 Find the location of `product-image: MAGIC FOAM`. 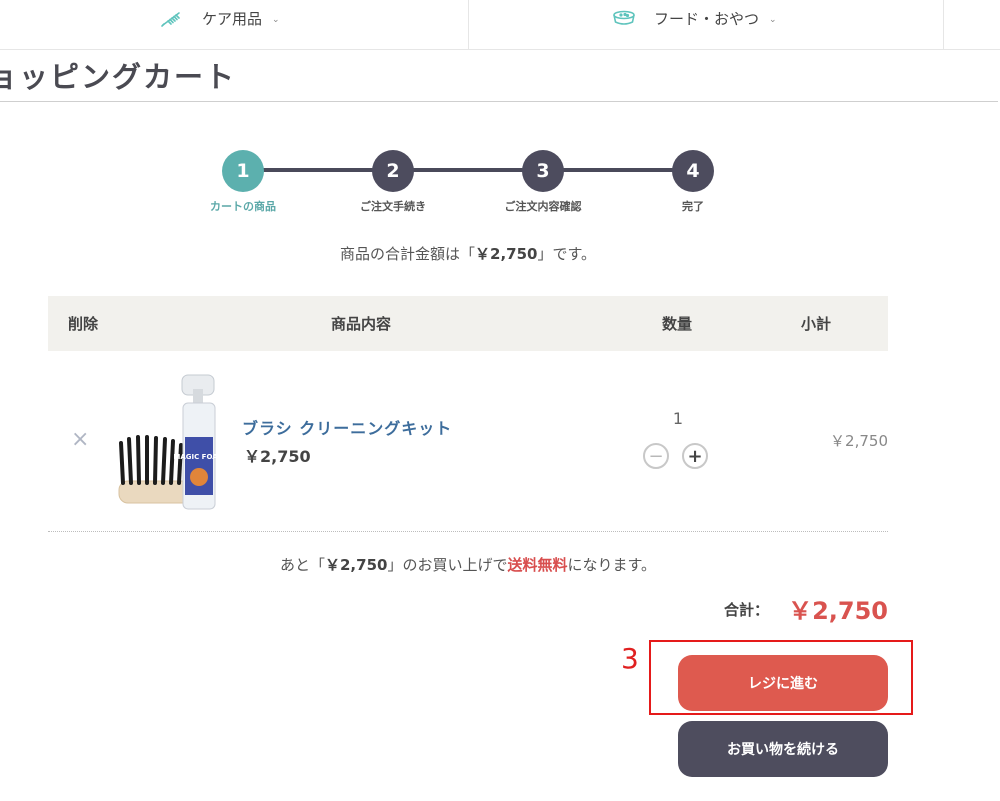

product-image: MAGIC FOAM is located at coordinates (169, 443).